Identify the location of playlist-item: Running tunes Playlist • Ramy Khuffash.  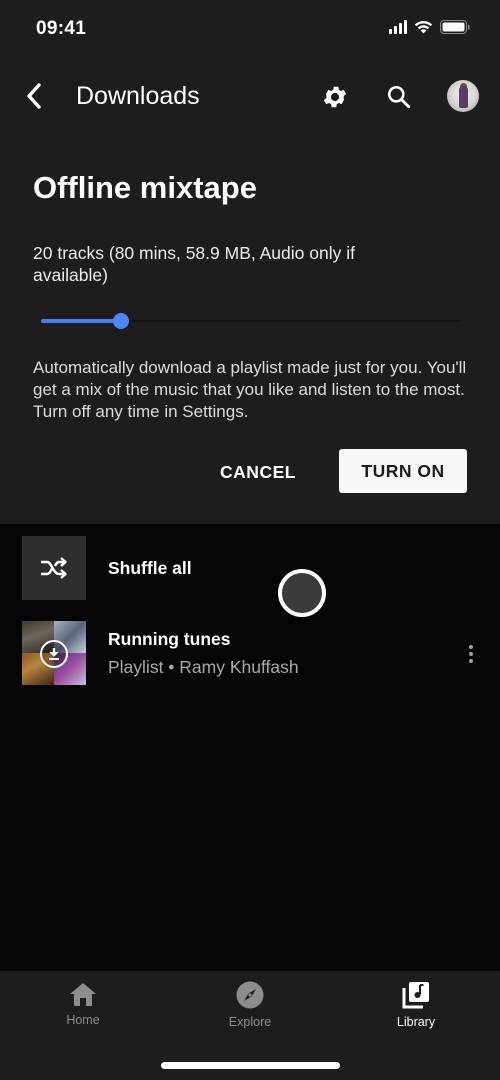
(250, 656).